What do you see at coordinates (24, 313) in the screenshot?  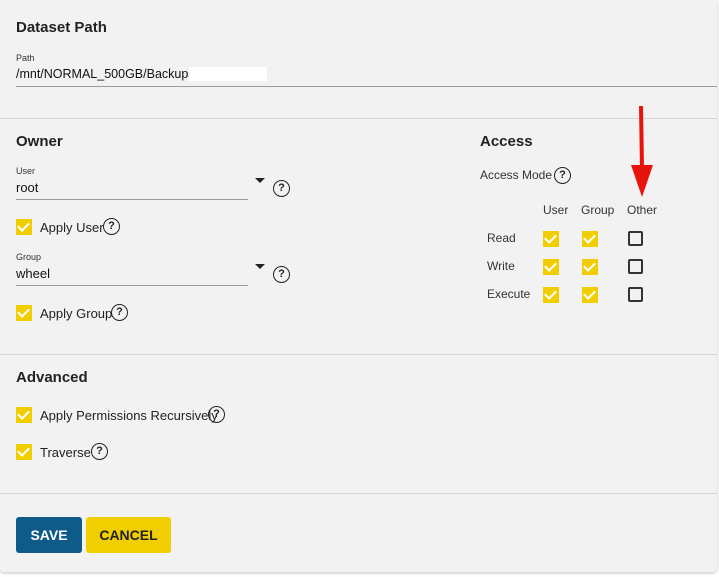 I see `apply-group-checkbox` at bounding box center [24, 313].